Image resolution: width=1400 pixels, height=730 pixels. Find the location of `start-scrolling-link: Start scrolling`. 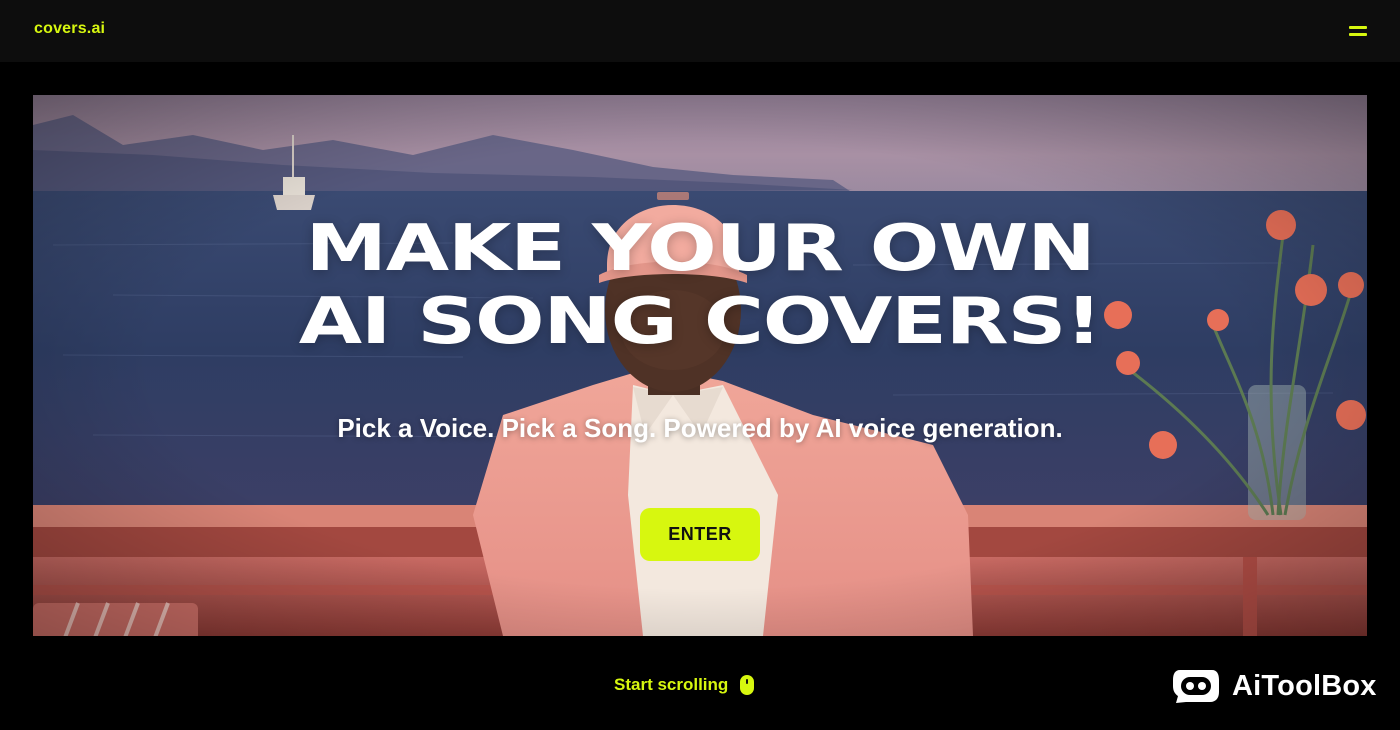

start-scrolling-link: Start scrolling is located at coordinates (684, 685).